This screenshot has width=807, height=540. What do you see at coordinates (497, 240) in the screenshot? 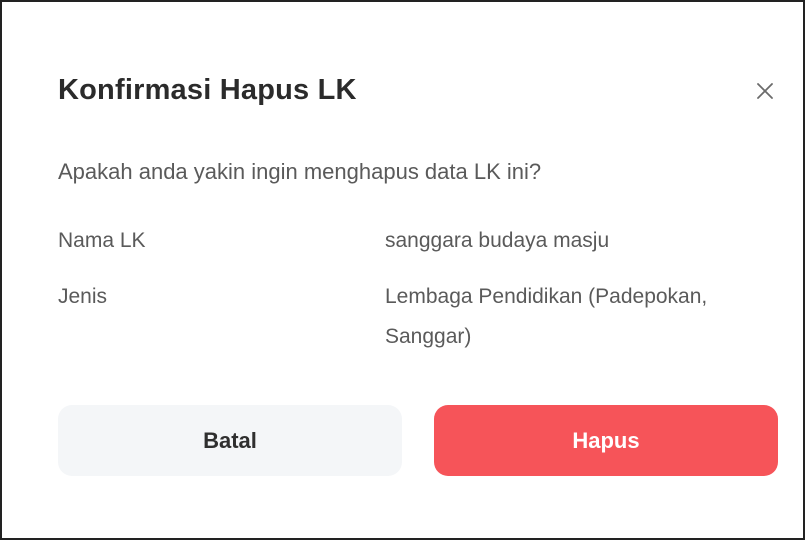
I see `field-value-nama-lk: sanggara budaya masju` at bounding box center [497, 240].